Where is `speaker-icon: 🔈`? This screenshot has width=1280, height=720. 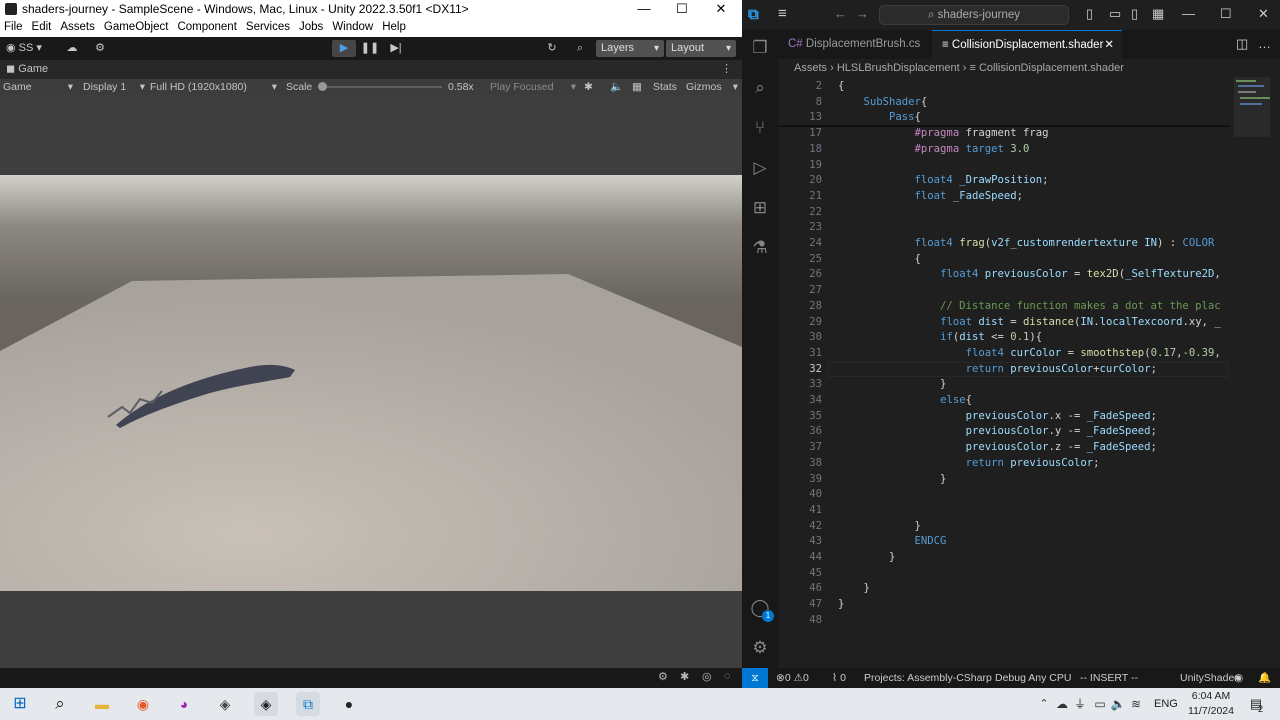 speaker-icon: 🔈 is located at coordinates (616, 87).